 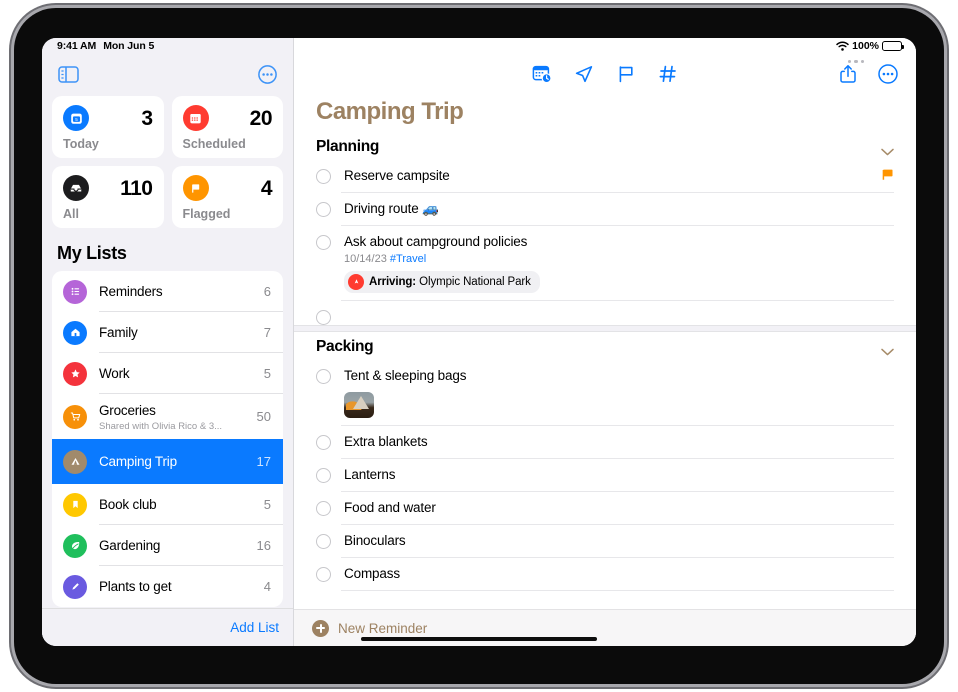 I want to click on smart-list-today: 5 3 Today, so click(x=108, y=127).